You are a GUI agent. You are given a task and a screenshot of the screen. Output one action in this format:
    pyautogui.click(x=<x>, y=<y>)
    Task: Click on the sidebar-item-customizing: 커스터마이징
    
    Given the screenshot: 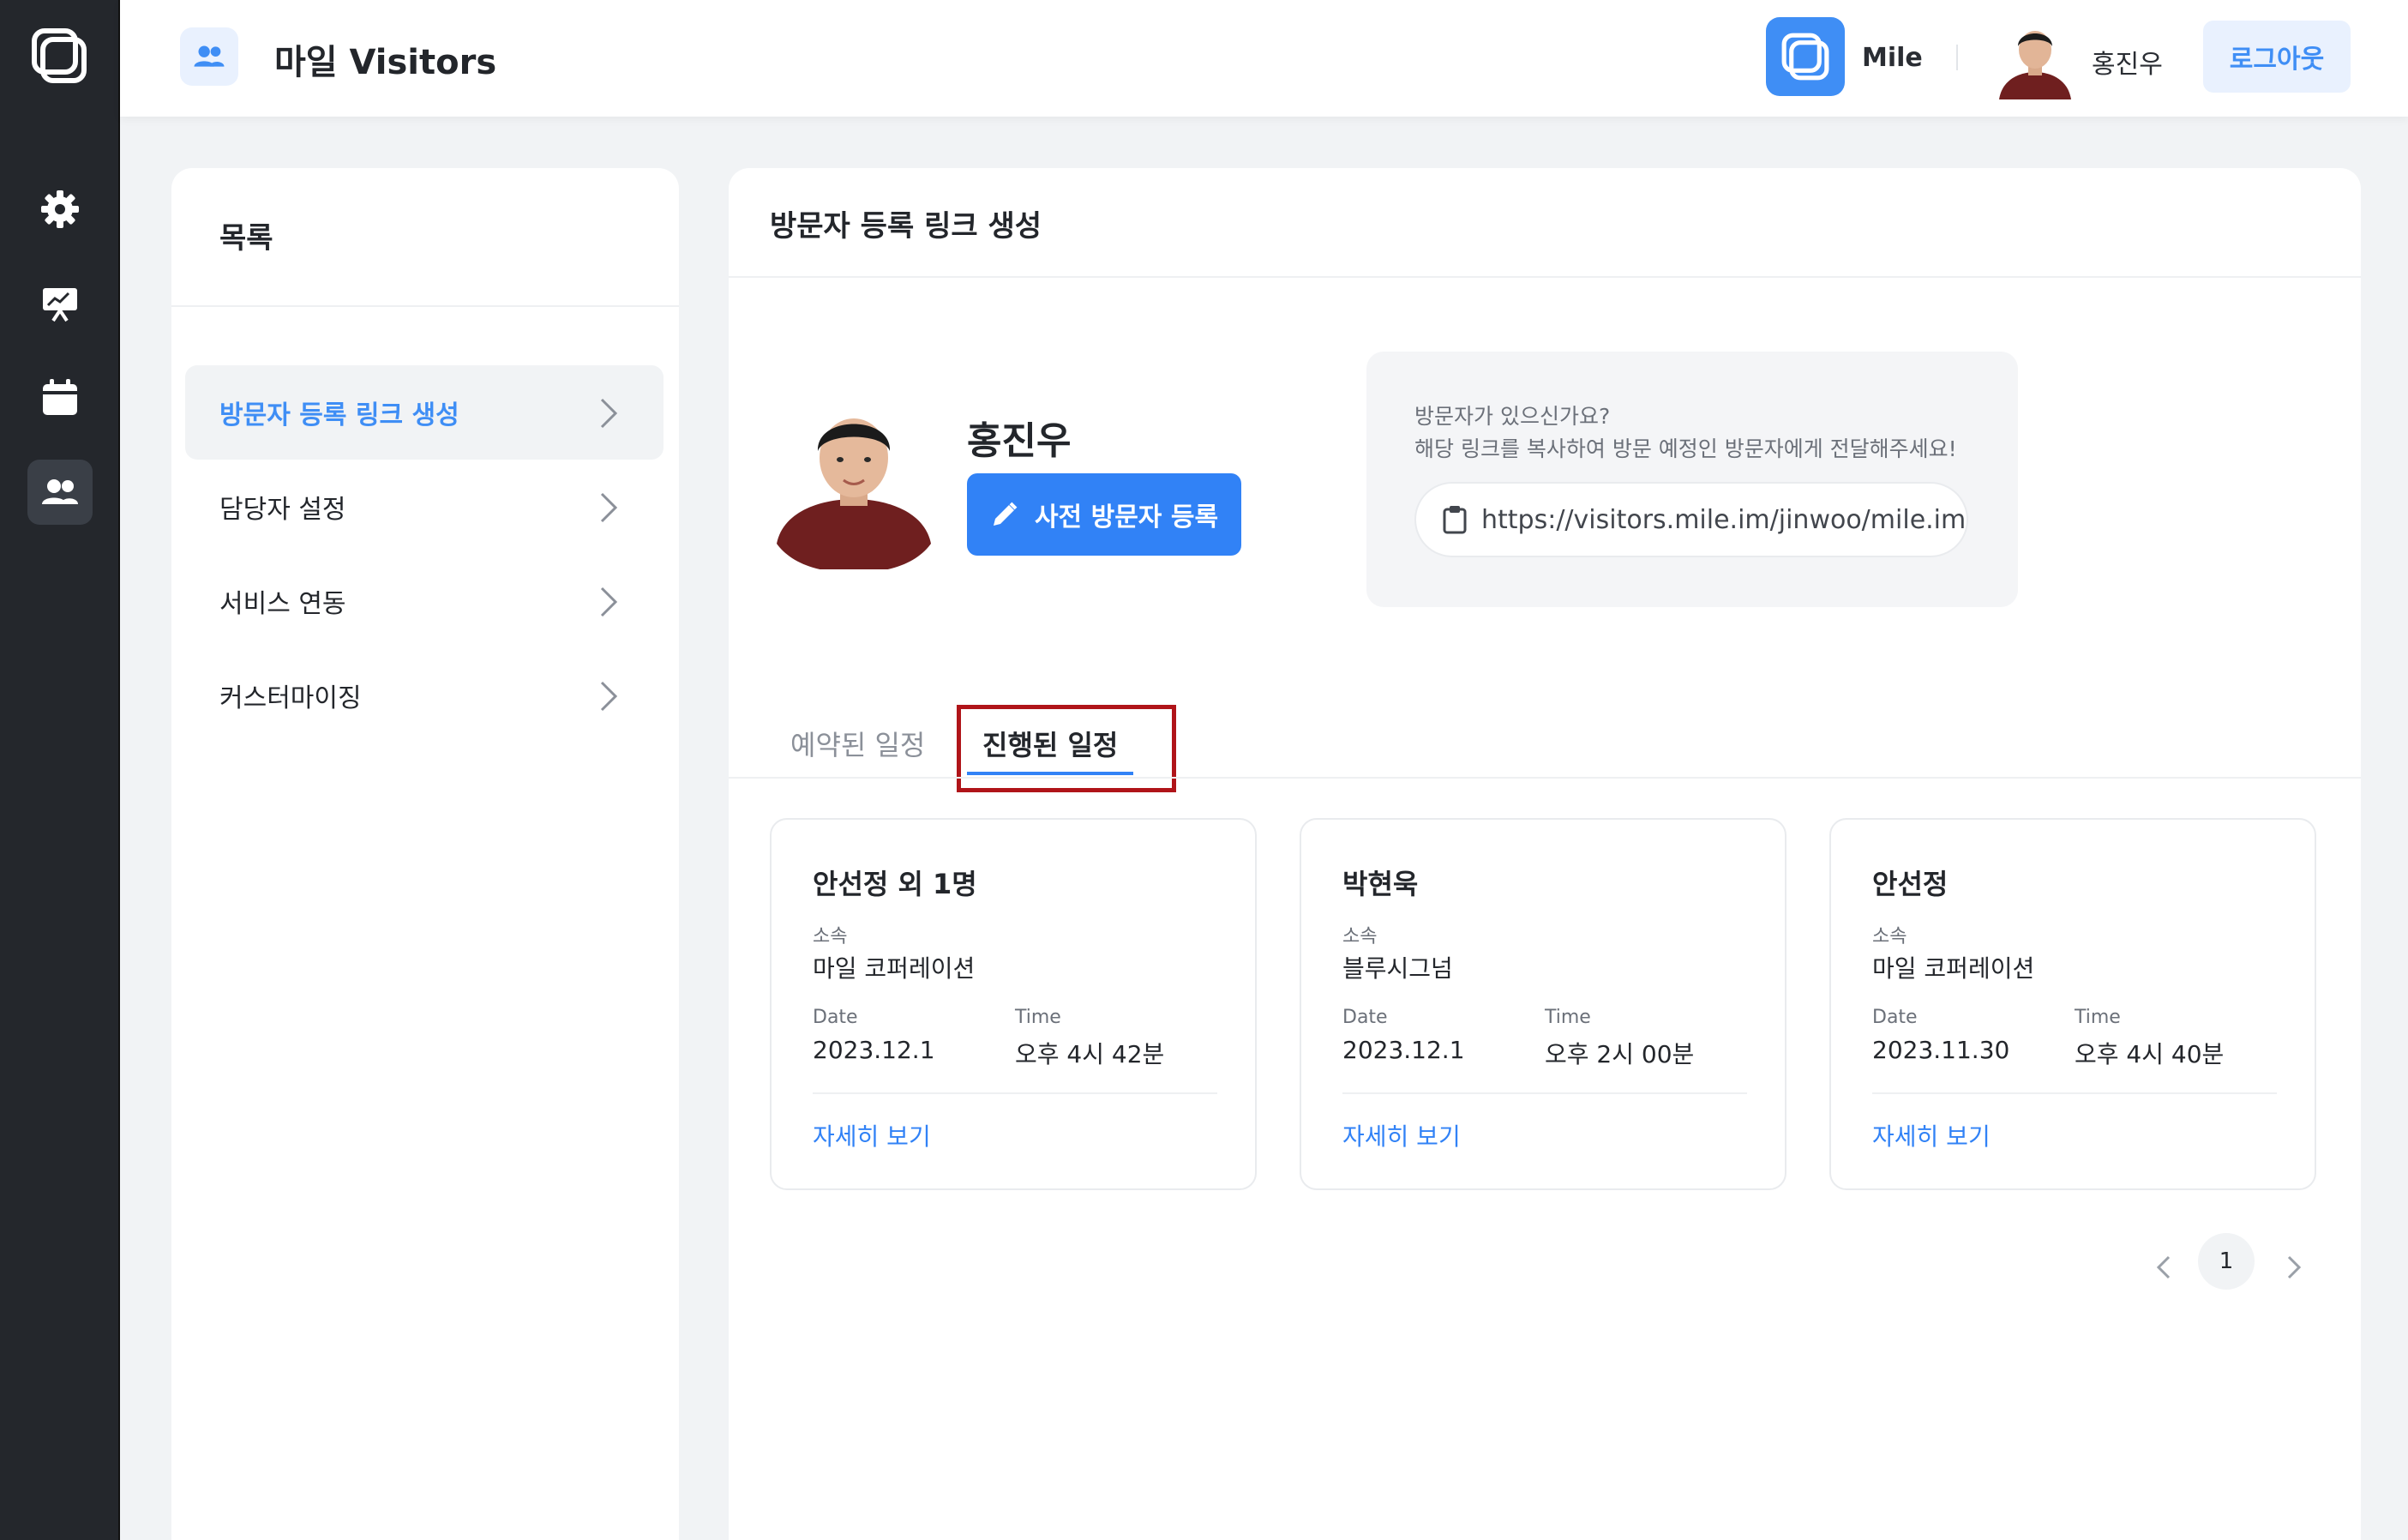 What is the action you would take?
    pyautogui.click(x=424, y=695)
    